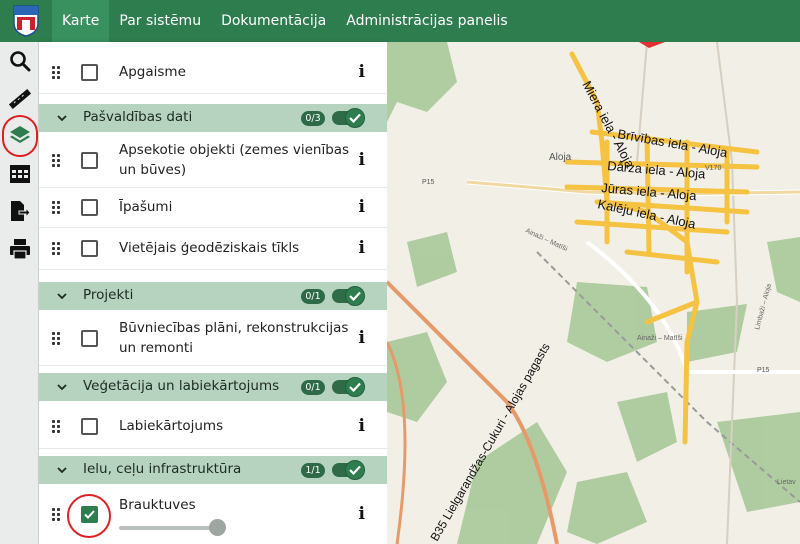 This screenshot has width=800, height=544. What do you see at coordinates (157, 505) in the screenshot?
I see `layer-label: Brauktuves` at bounding box center [157, 505].